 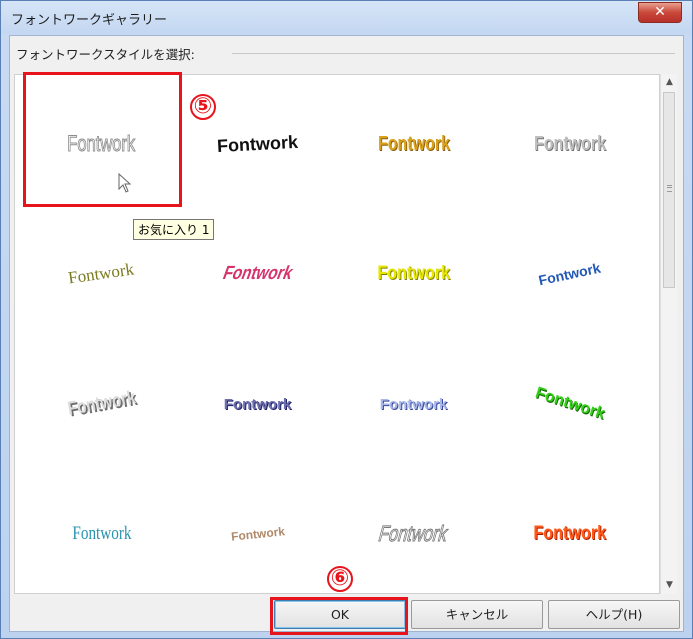 I want to click on selection-highlight-box, so click(x=102, y=139).